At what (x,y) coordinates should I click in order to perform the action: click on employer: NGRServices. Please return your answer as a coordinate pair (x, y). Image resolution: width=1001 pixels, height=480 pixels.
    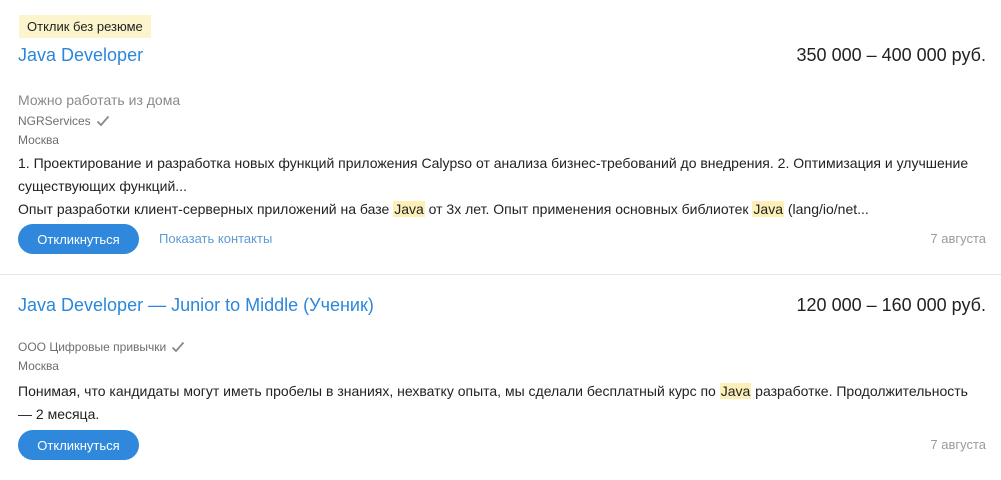
    Looking at the image, I should click on (64, 121).